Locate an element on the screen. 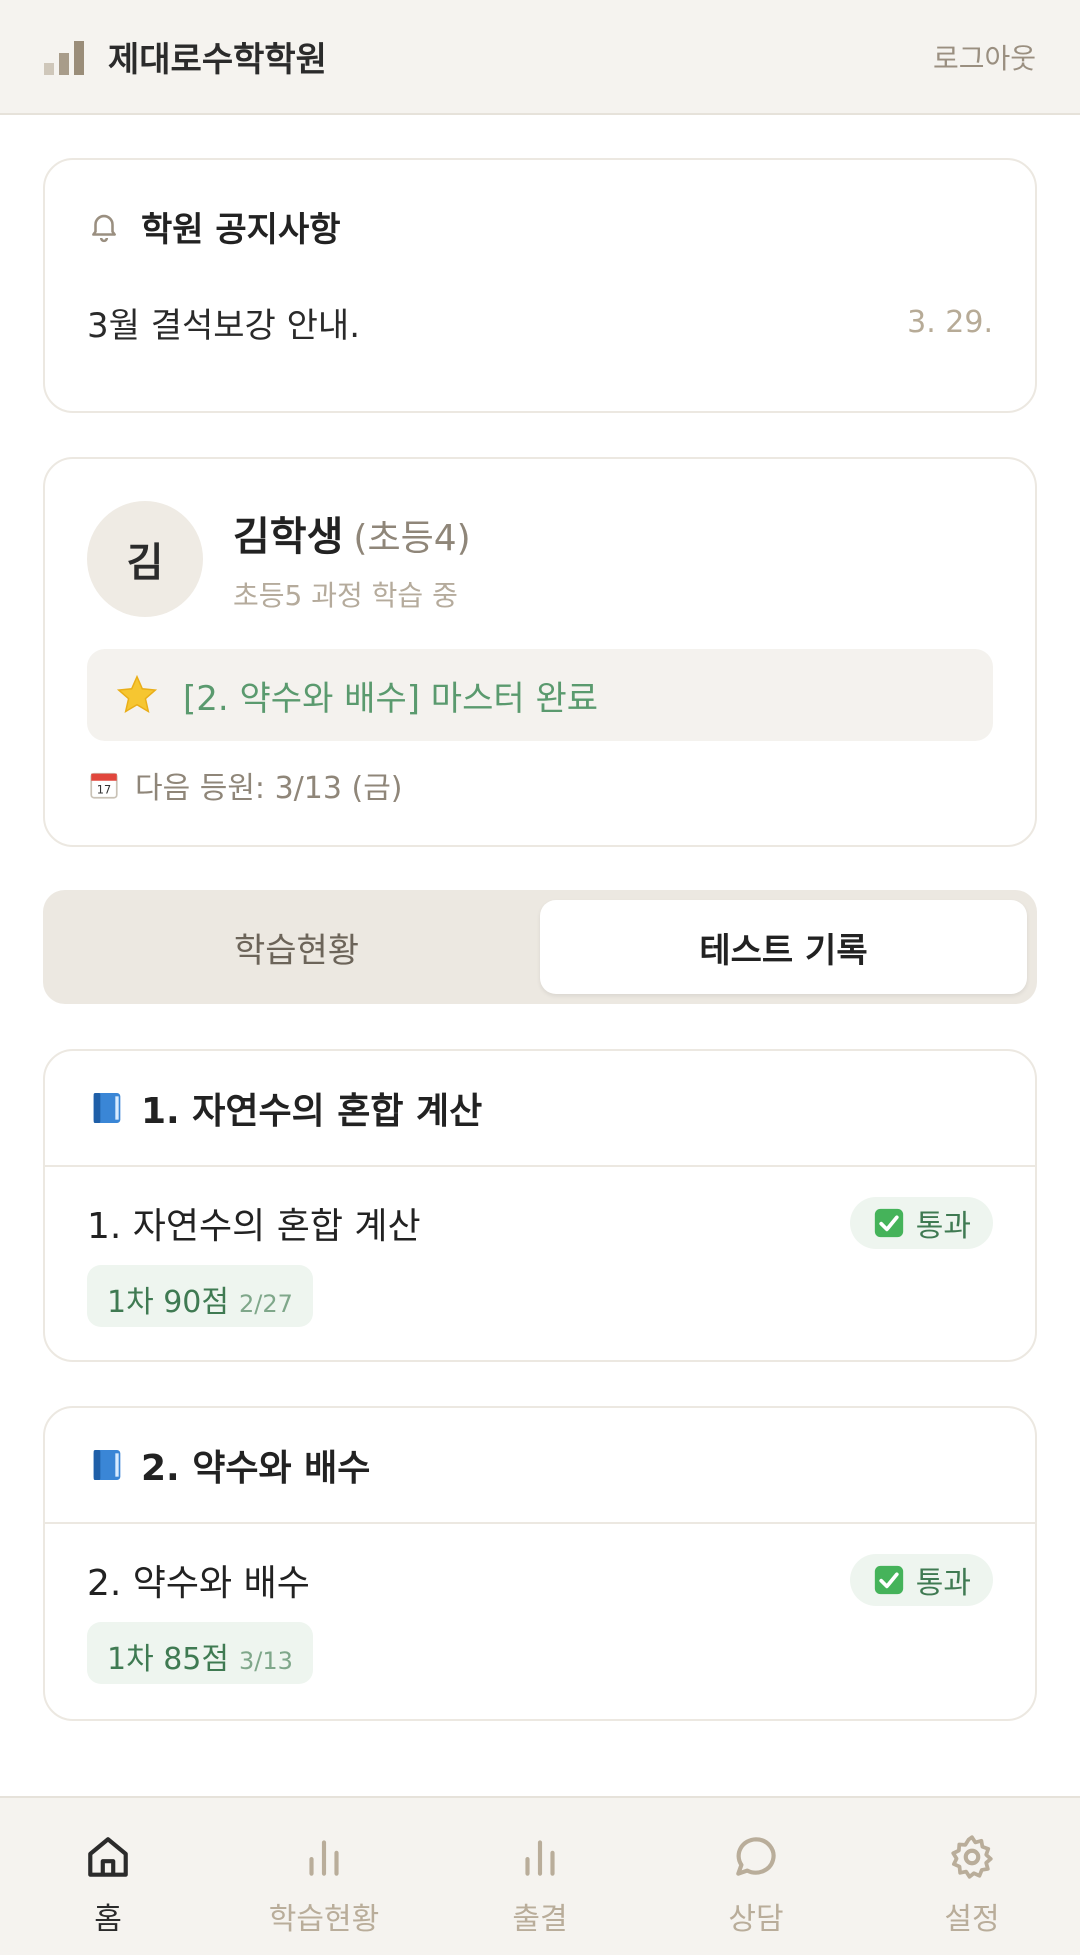  mastery-text: [2. 약수와 배수] 마스터 완료 is located at coordinates (390, 698).